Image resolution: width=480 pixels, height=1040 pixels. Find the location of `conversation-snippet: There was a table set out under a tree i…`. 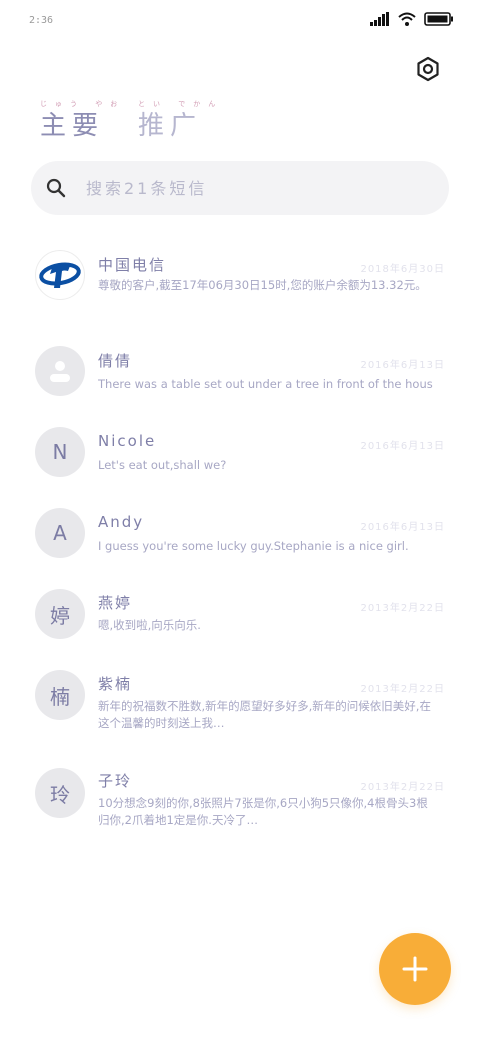

conversation-snippet: There was a table set out under a tree i… is located at coordinates (265, 384).